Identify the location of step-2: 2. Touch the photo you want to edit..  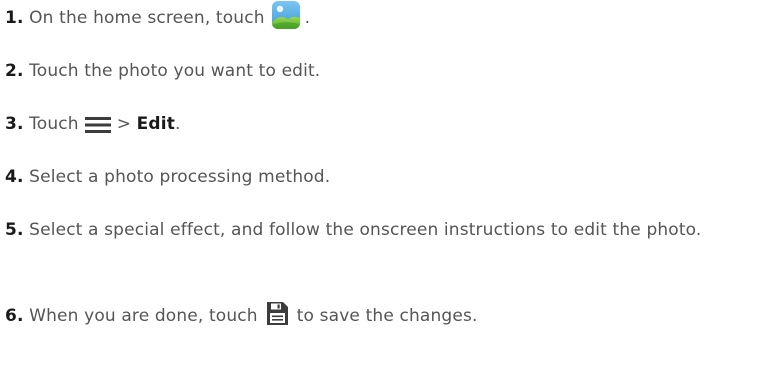
(162, 71).